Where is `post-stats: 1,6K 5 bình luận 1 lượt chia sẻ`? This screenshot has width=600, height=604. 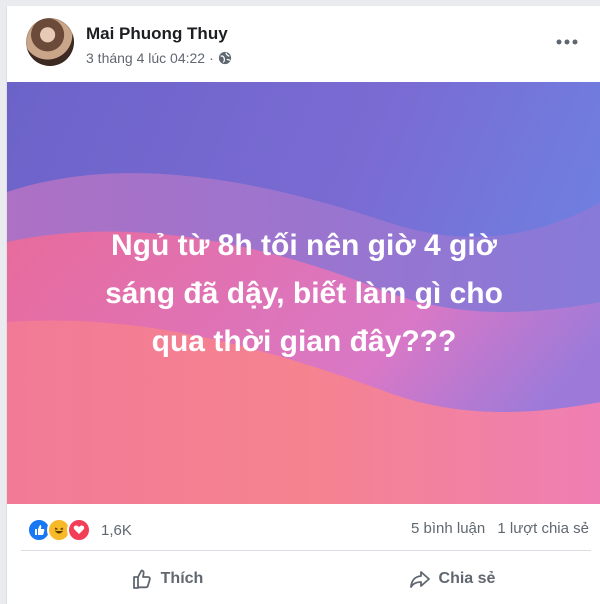
post-stats: 1,6K 5 bình luận 1 lượt chia sẻ is located at coordinates (303, 528).